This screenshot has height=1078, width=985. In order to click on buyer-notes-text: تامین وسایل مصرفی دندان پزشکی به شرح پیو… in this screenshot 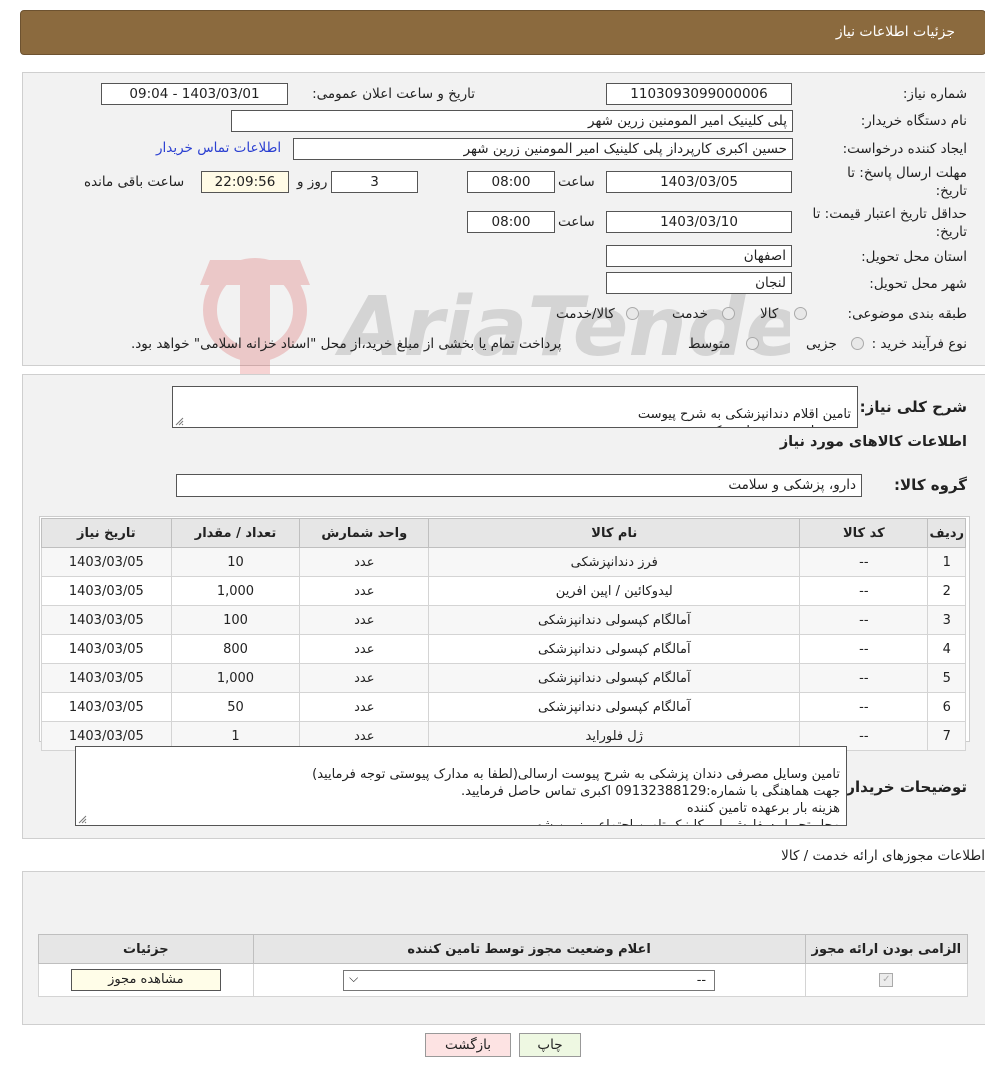, I will do `click(576, 796)`.